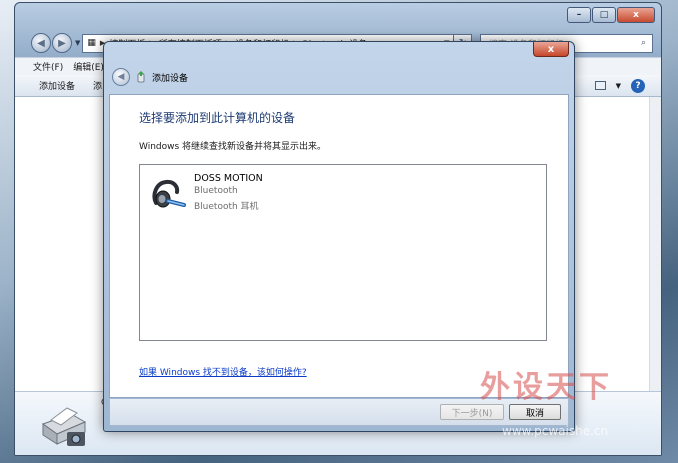  Describe the element at coordinates (546, 387) in the screenshot. I see `watermark-logo: 外设天下` at that location.